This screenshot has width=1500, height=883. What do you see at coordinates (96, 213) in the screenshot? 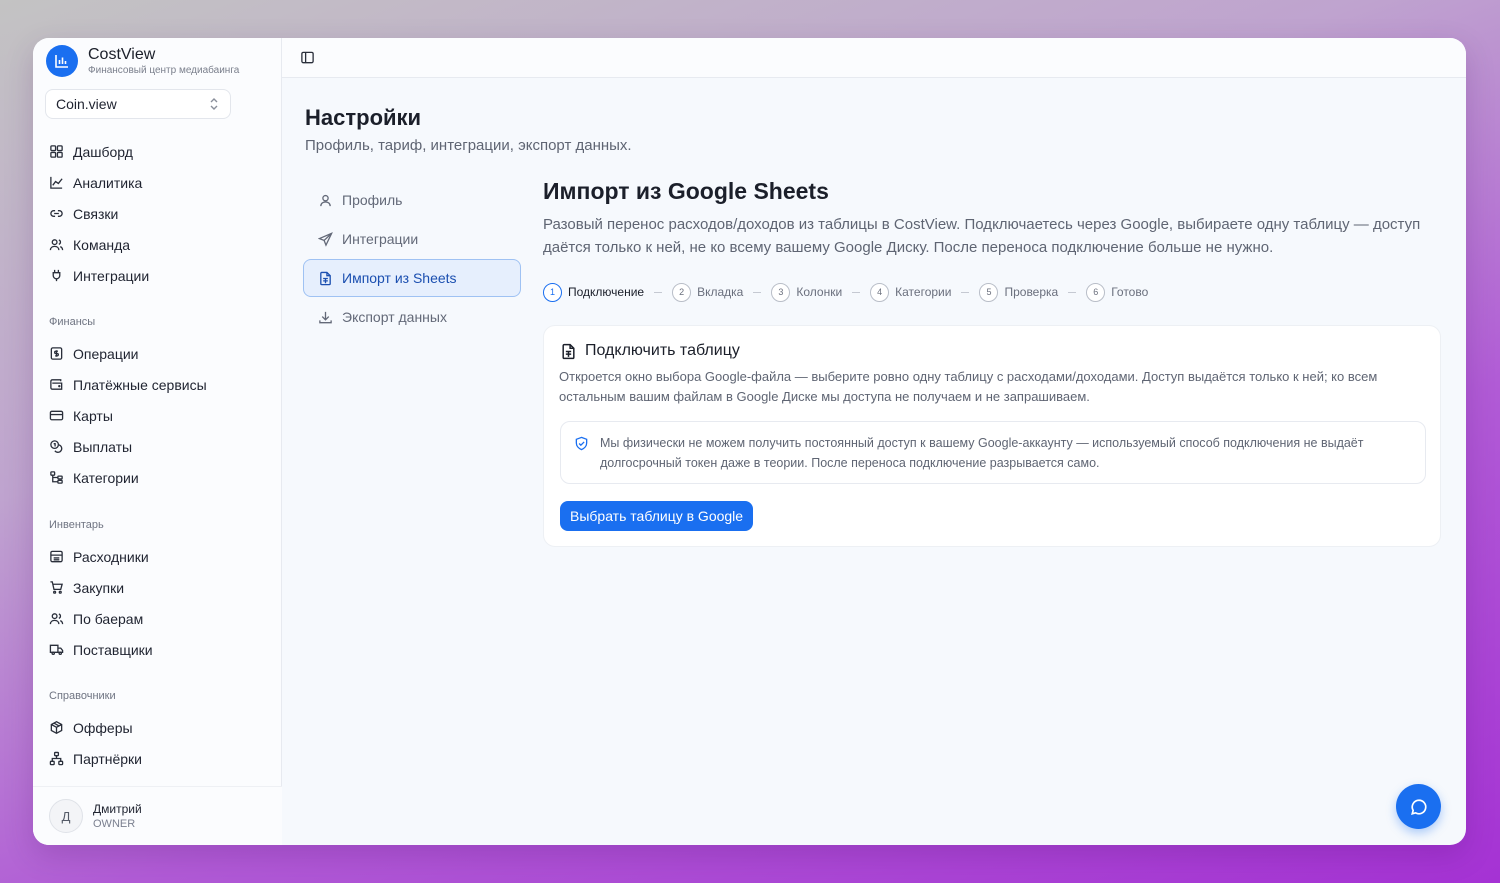
I see `nav-label: Связки` at bounding box center [96, 213].